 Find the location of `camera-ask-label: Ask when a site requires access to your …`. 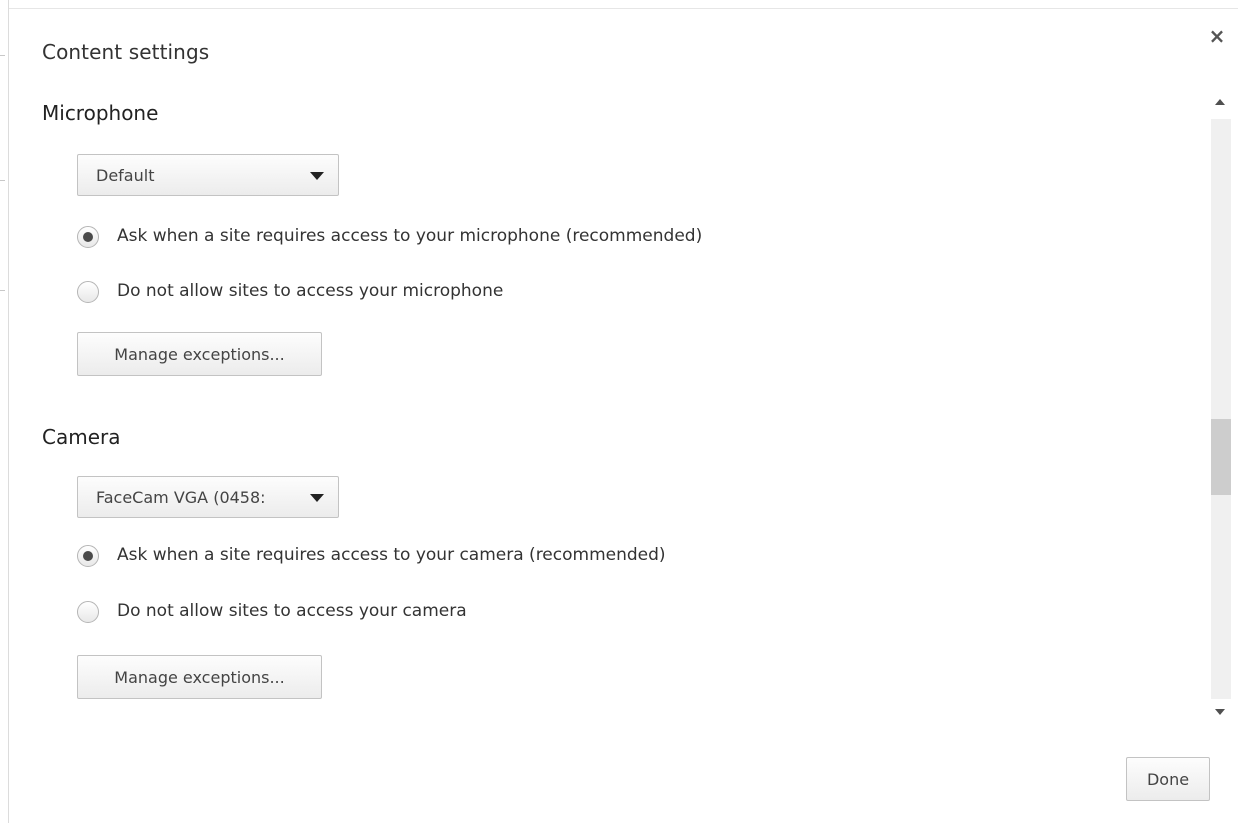

camera-ask-label: Ask when a site requires access to your … is located at coordinates (391, 555).